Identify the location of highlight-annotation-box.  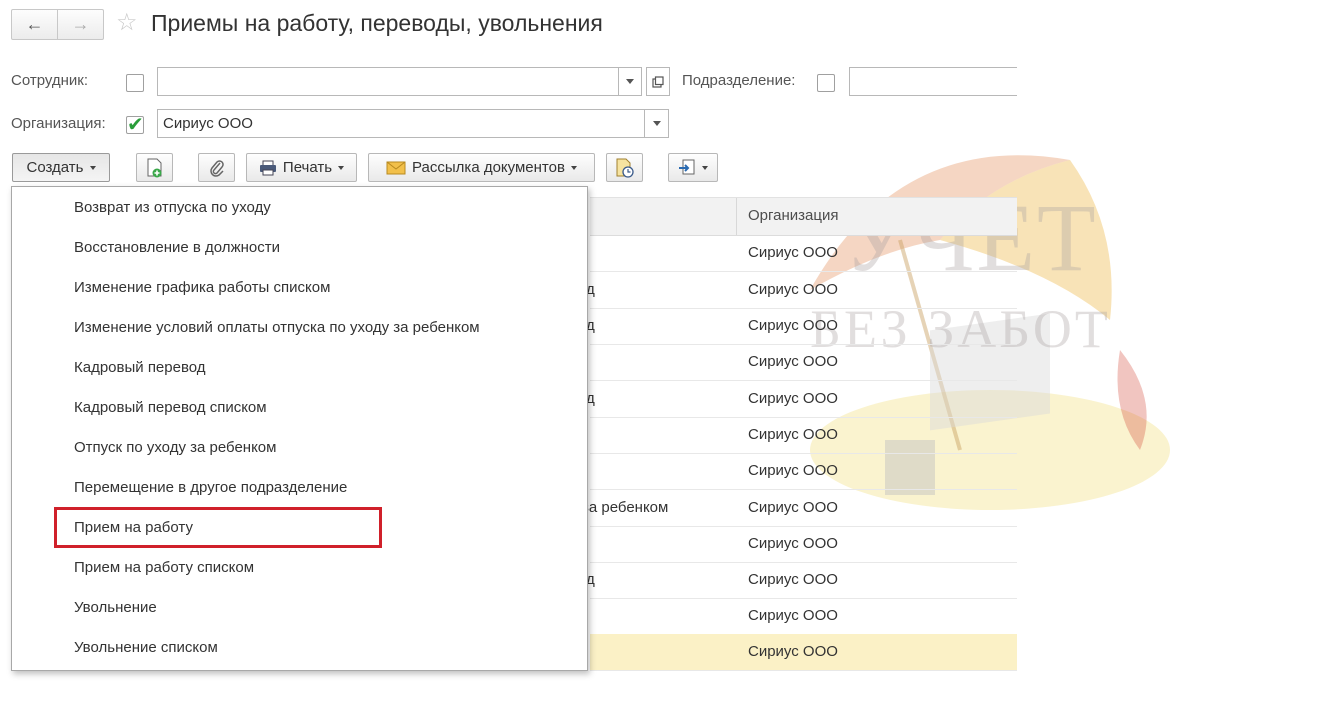
(218, 527).